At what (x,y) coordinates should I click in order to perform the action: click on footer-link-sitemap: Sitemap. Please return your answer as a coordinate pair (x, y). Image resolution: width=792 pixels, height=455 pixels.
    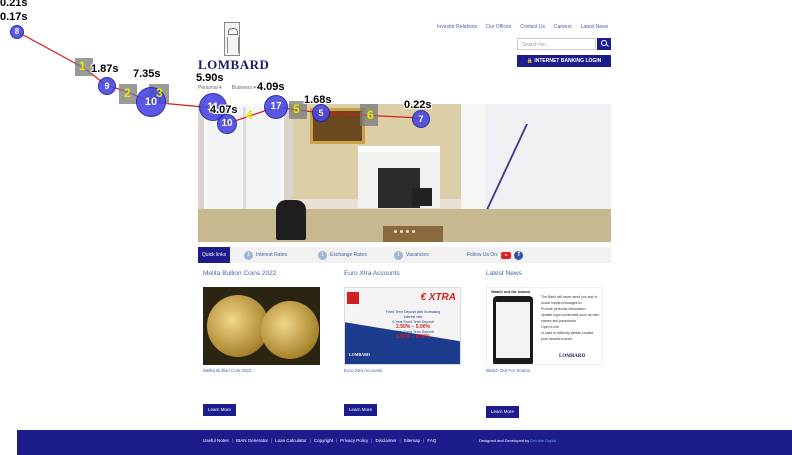
    Looking at the image, I should click on (412, 440).